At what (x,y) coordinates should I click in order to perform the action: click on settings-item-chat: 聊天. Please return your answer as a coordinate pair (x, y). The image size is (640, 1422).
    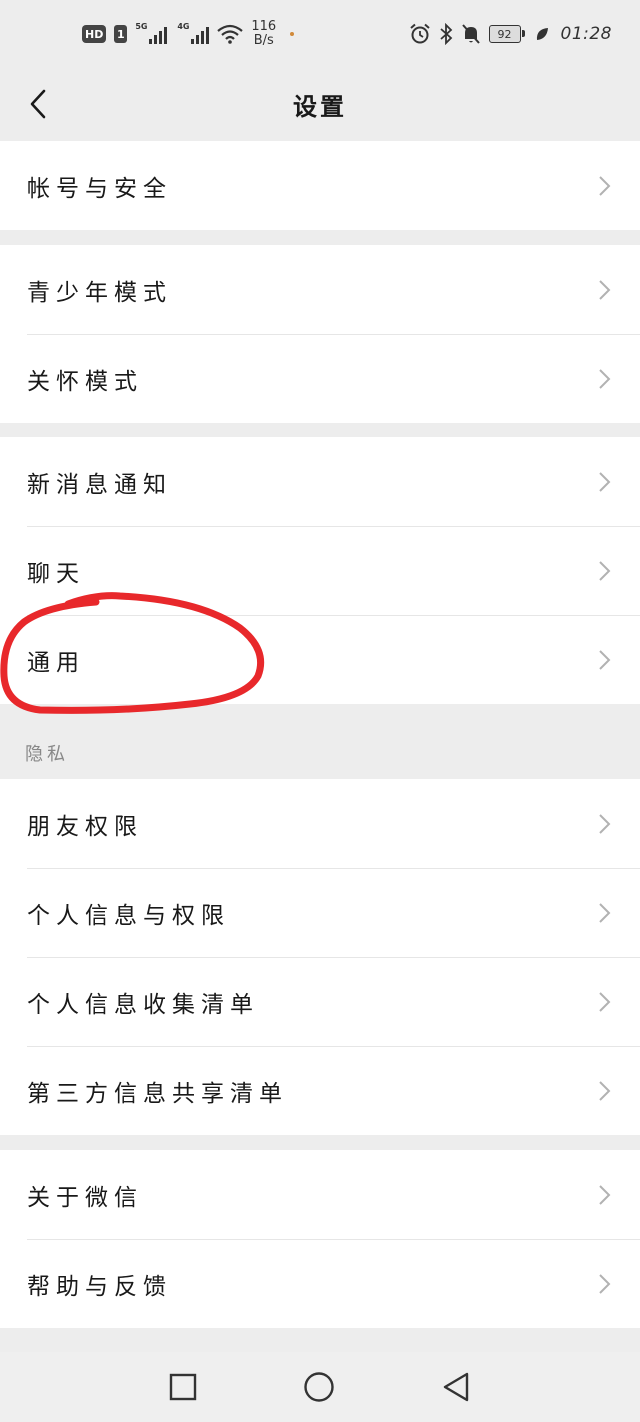
    Looking at the image, I should click on (320, 570).